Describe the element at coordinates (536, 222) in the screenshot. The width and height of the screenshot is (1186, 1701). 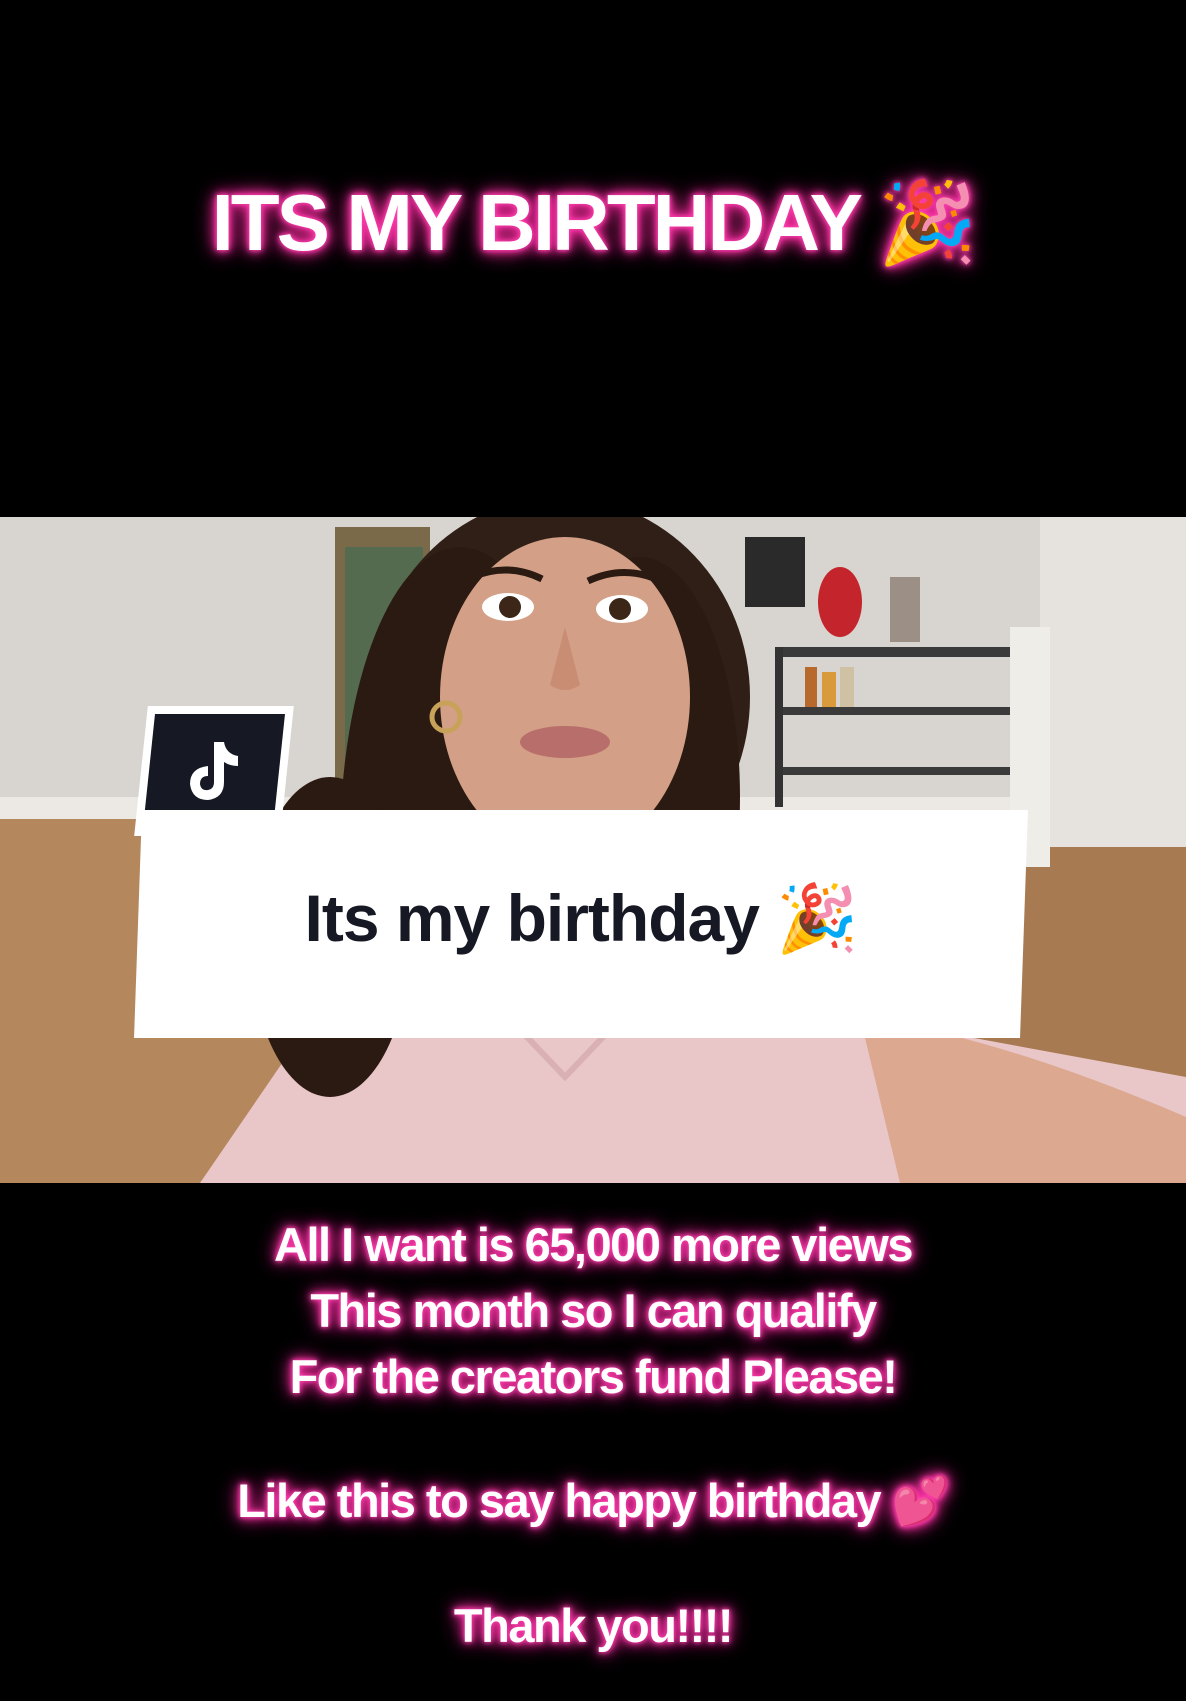
I see `headline-text: ITS MY BIRTHDAY` at that location.